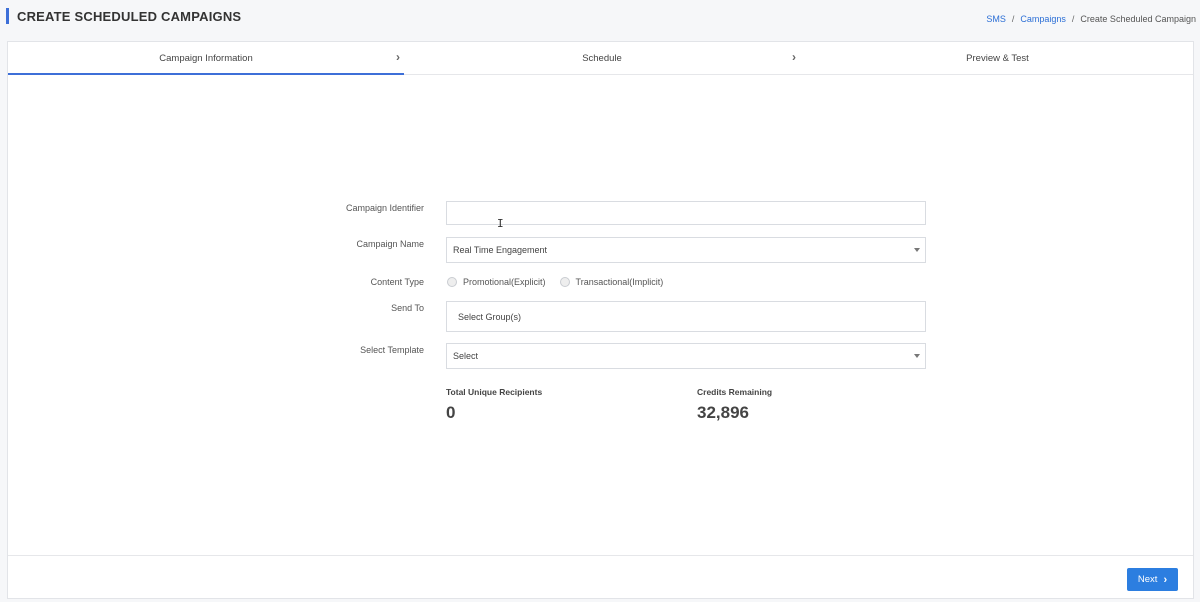 The width and height of the screenshot is (1200, 602). I want to click on page-title: CREATE SCHEDULED CAMPAIGNS, so click(123, 16).